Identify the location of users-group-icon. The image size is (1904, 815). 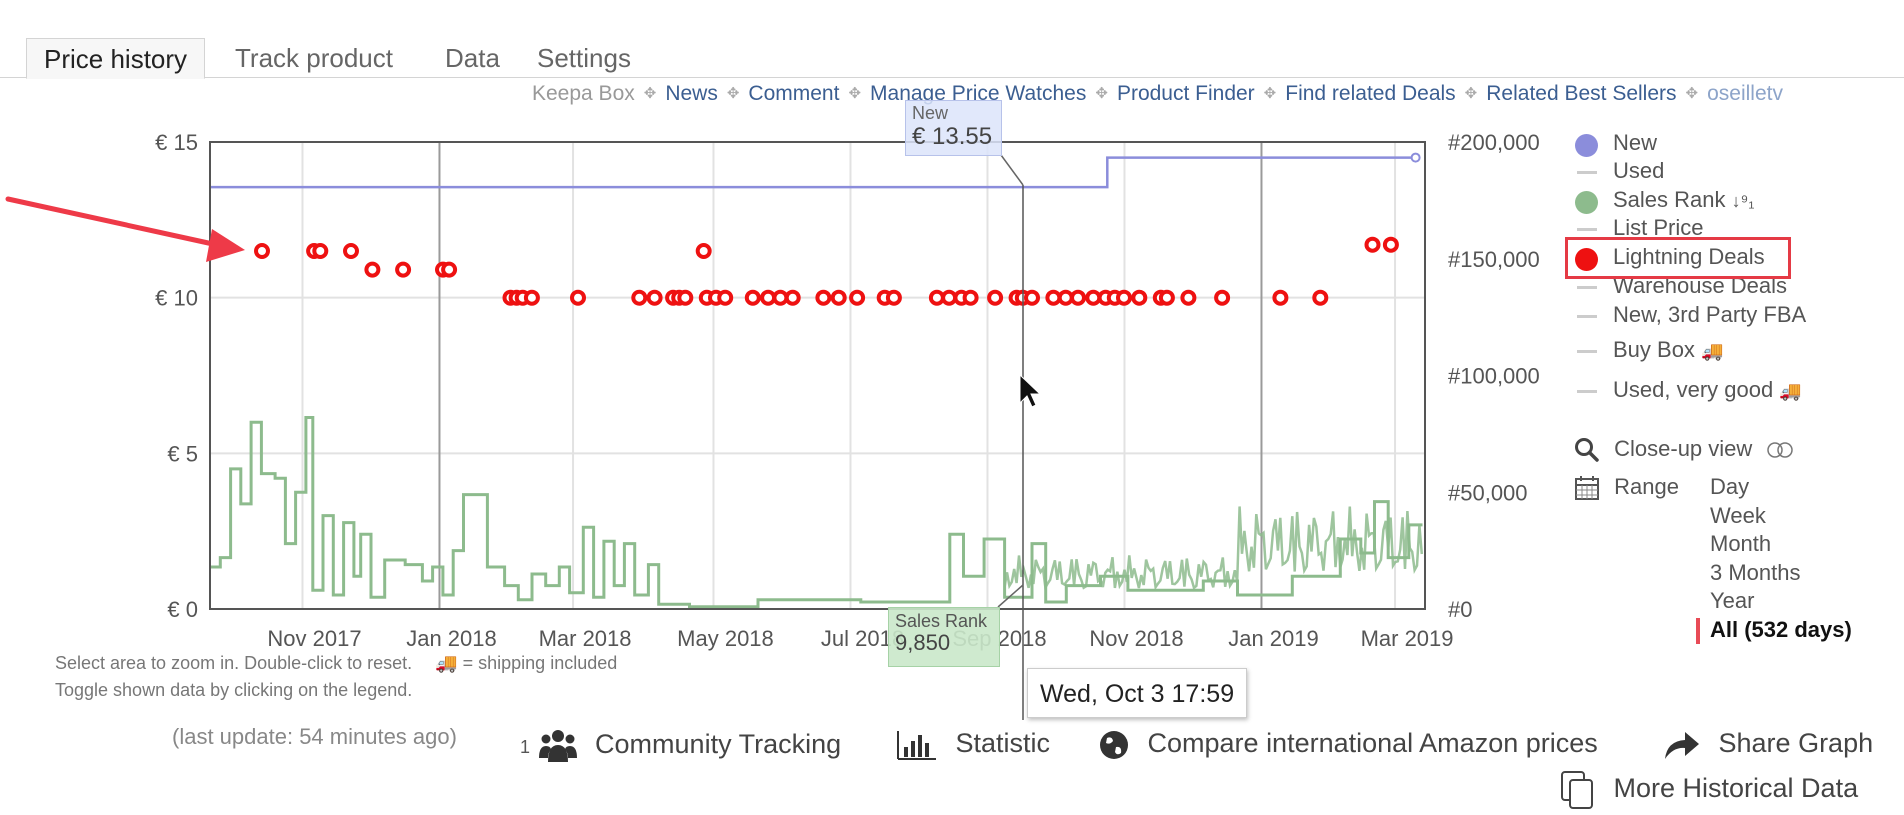
(557, 746).